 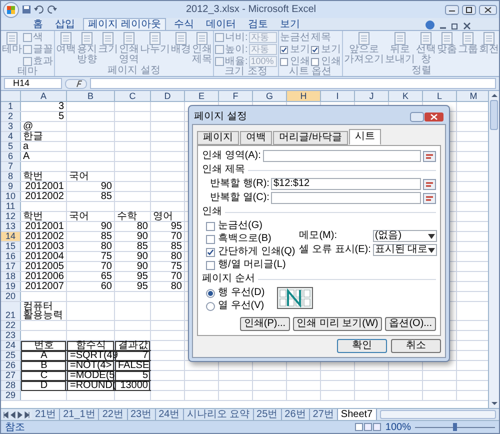 I want to click on dialog-tab: 시트, so click(x=364, y=137).